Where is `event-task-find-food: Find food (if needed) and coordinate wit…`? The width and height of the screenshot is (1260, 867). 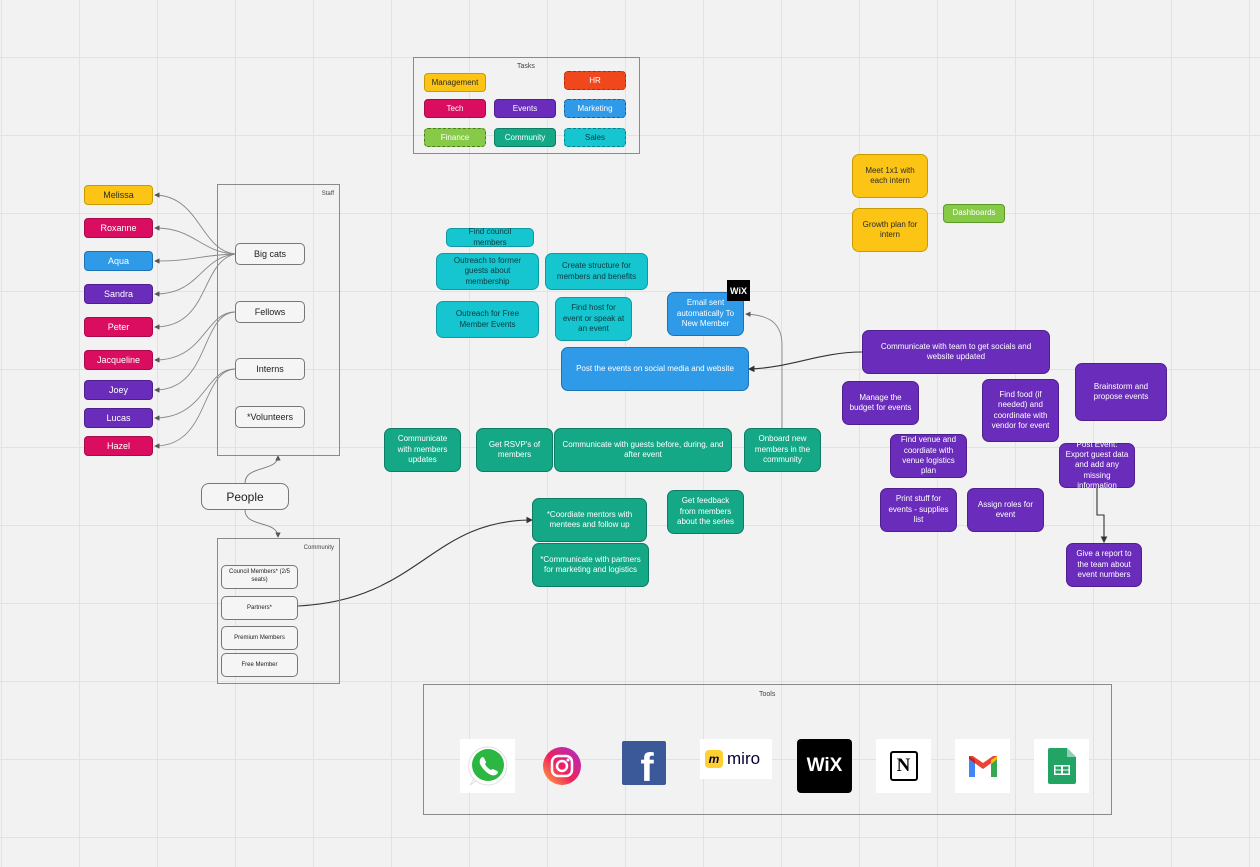
event-task-find-food: Find food (if needed) and coordinate wit… is located at coordinates (1020, 410).